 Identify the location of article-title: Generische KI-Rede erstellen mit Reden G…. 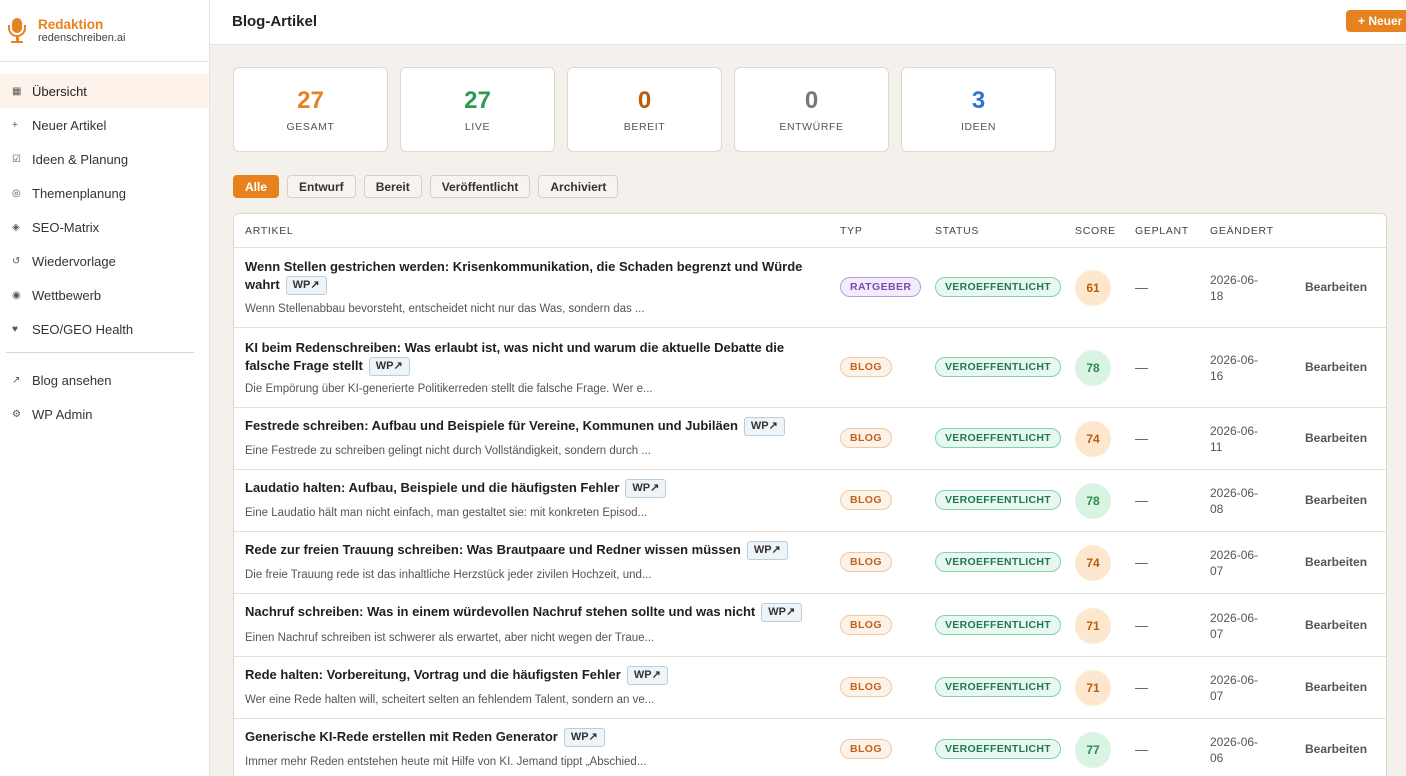
(535, 737).